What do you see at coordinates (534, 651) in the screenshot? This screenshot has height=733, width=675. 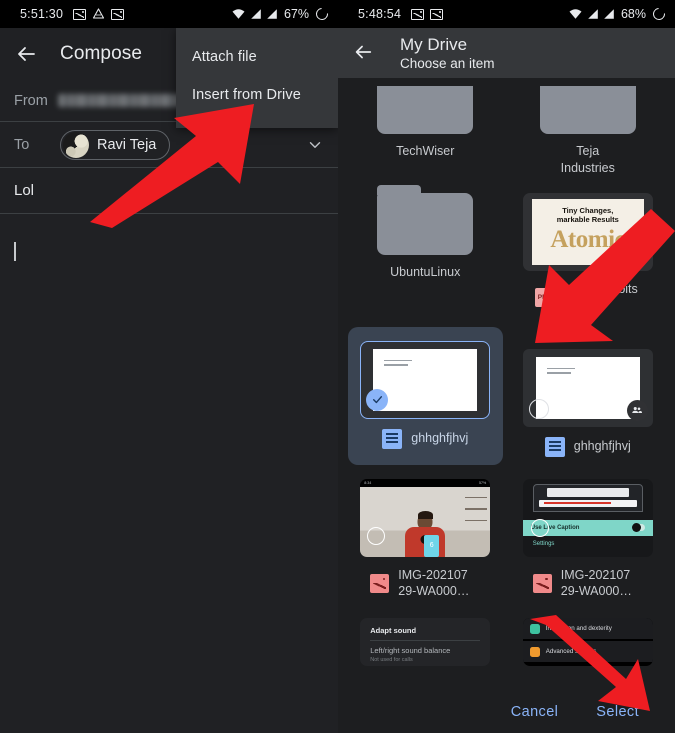 I see `orange-icon` at bounding box center [534, 651].